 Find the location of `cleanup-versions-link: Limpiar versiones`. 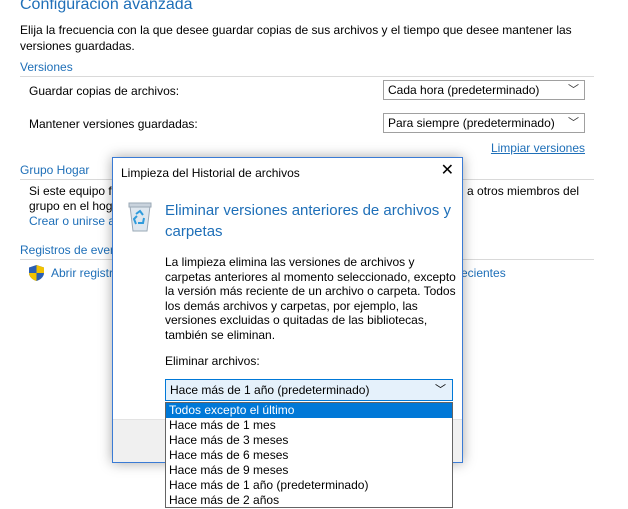

cleanup-versions-link: Limpiar versiones is located at coordinates (538, 148).